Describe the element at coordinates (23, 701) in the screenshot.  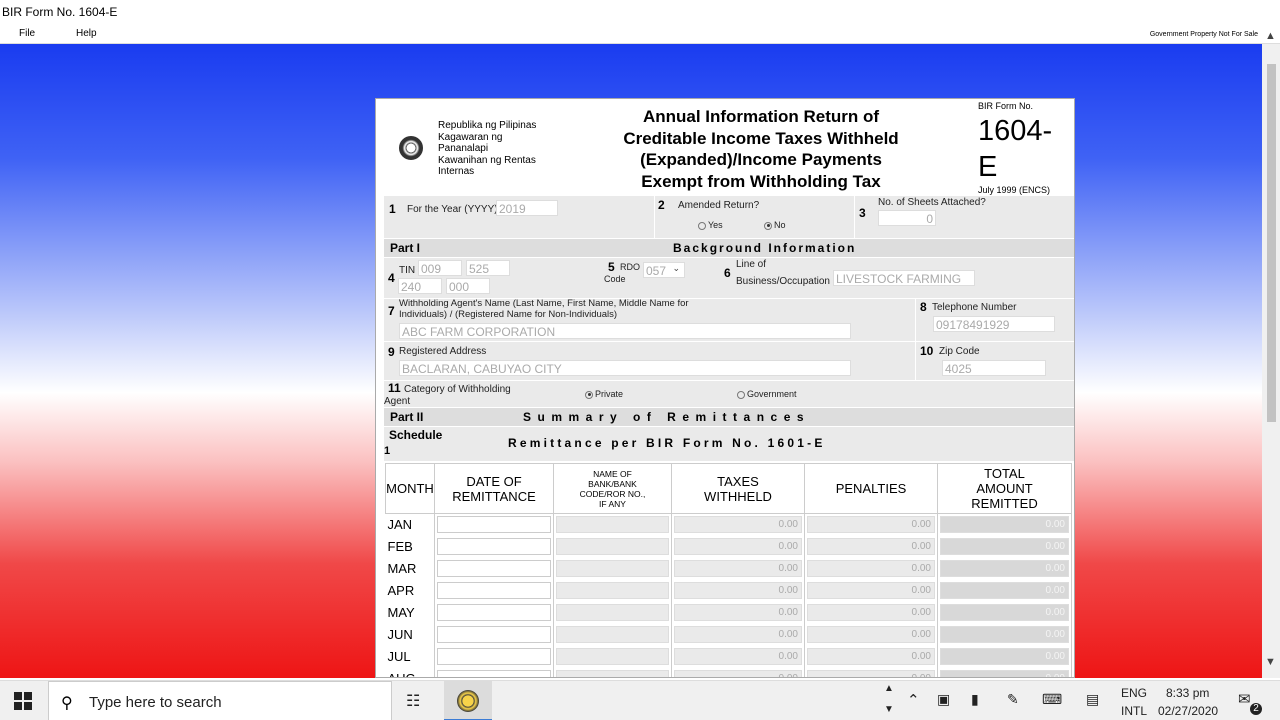
I see `windows-start-icon` at that location.